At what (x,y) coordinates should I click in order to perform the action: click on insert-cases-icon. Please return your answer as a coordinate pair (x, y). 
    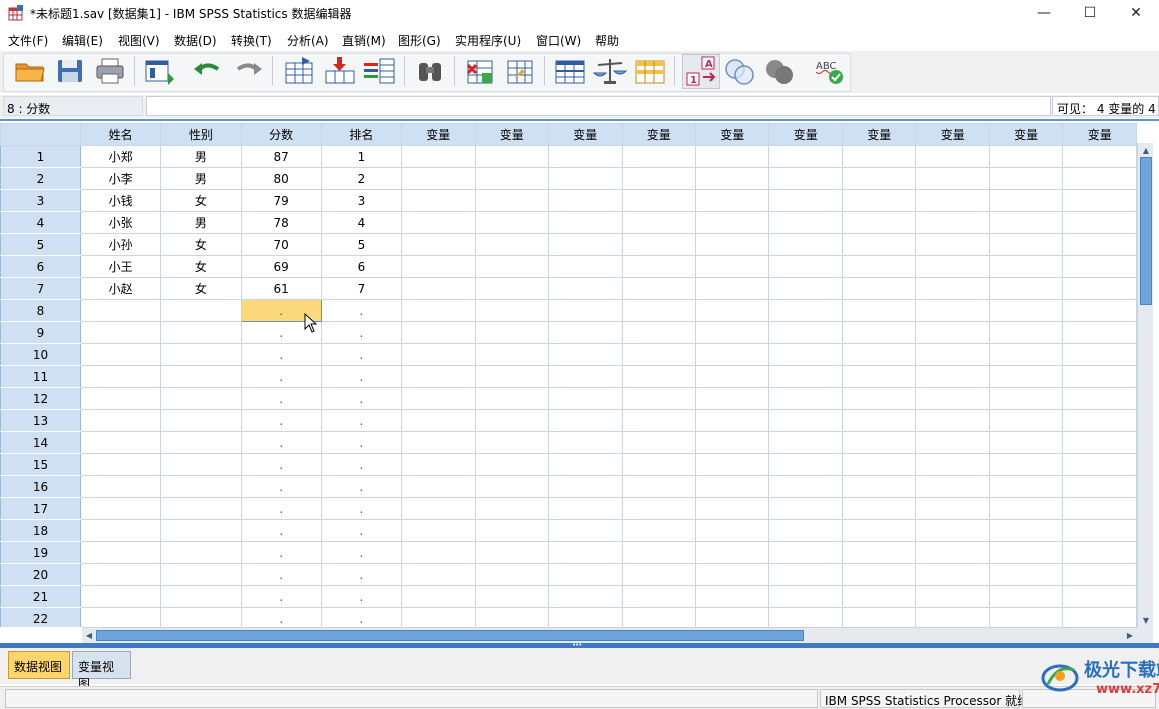
    Looking at the image, I should click on (480, 71).